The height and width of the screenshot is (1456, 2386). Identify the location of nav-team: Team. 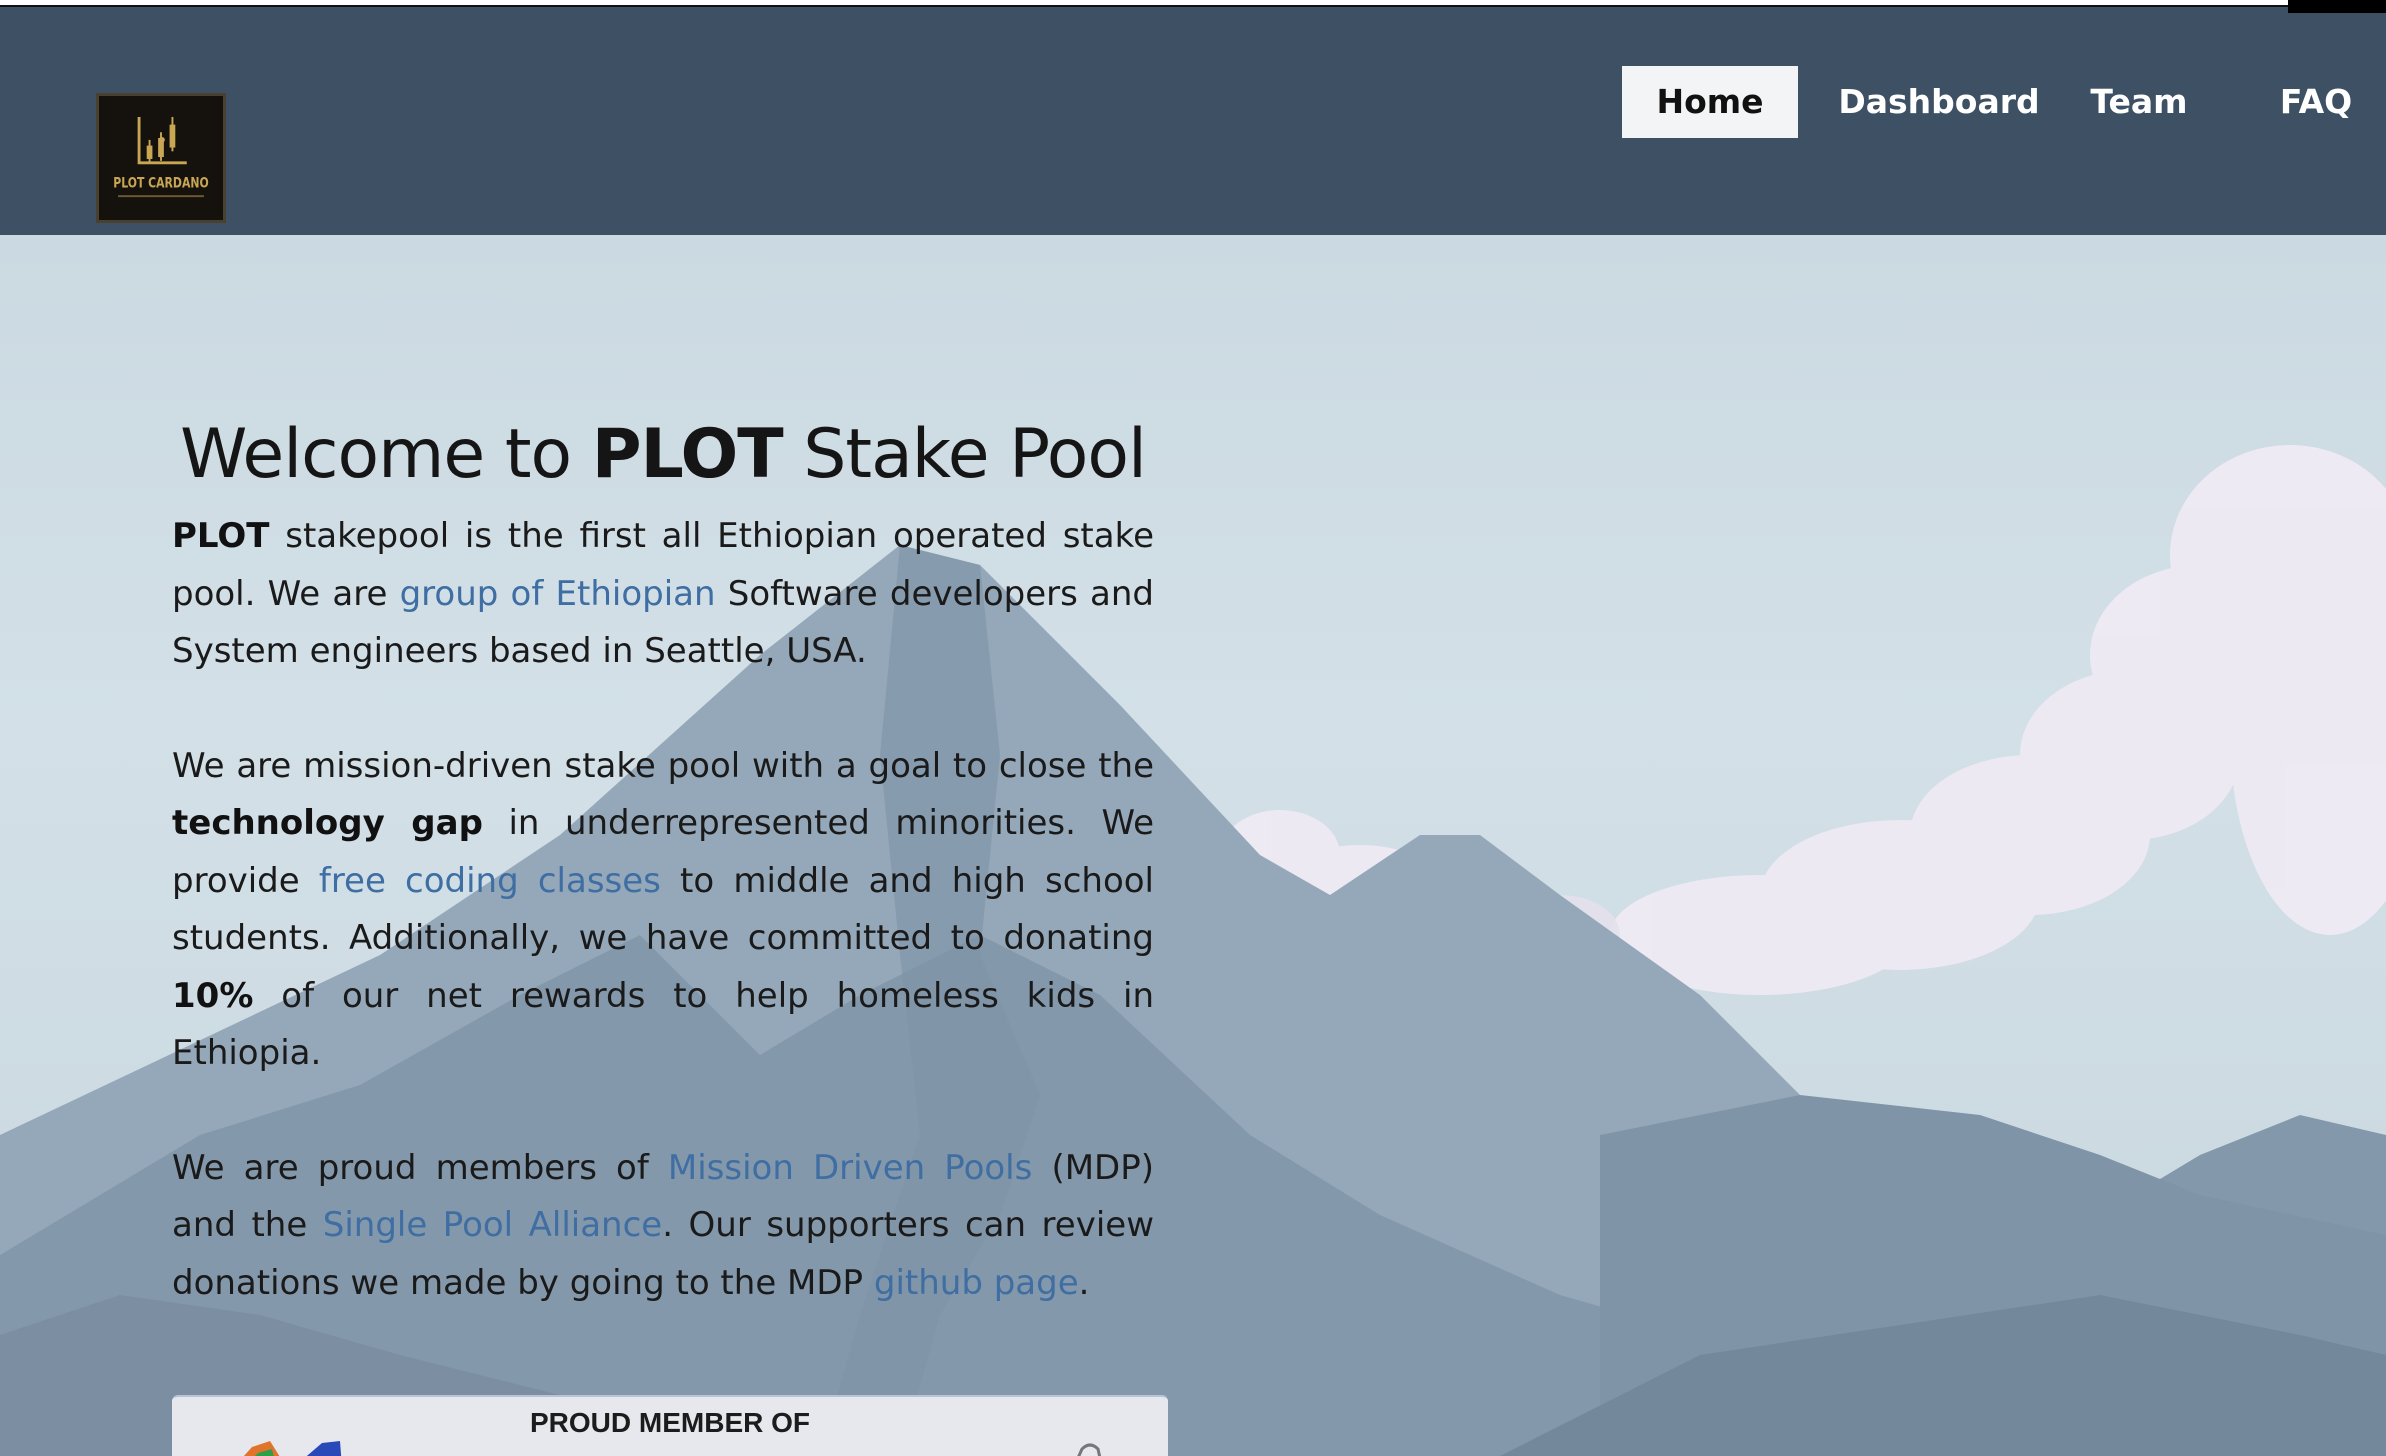
(2139, 102).